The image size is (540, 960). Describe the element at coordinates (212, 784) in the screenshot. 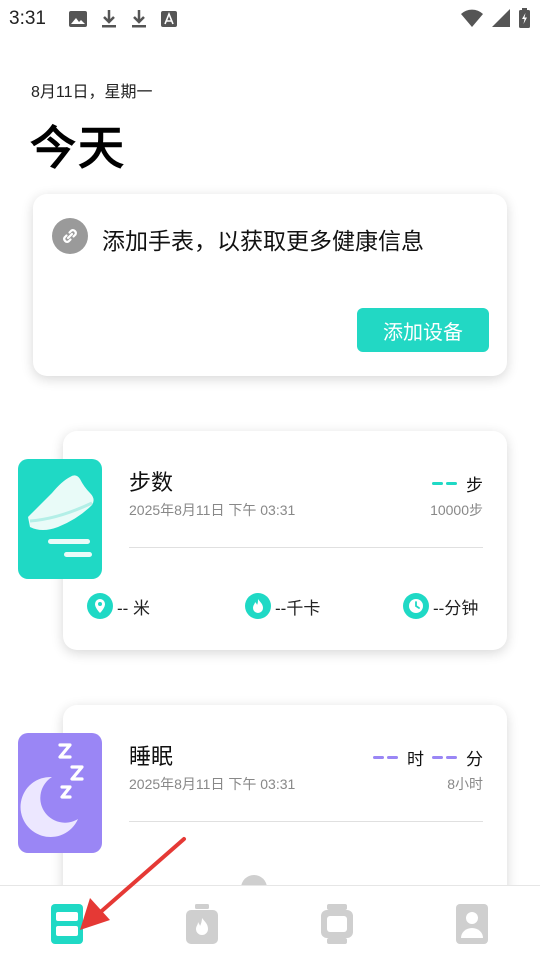

I see `sleep-date: 2025年8月11日 下午 03:31` at that location.